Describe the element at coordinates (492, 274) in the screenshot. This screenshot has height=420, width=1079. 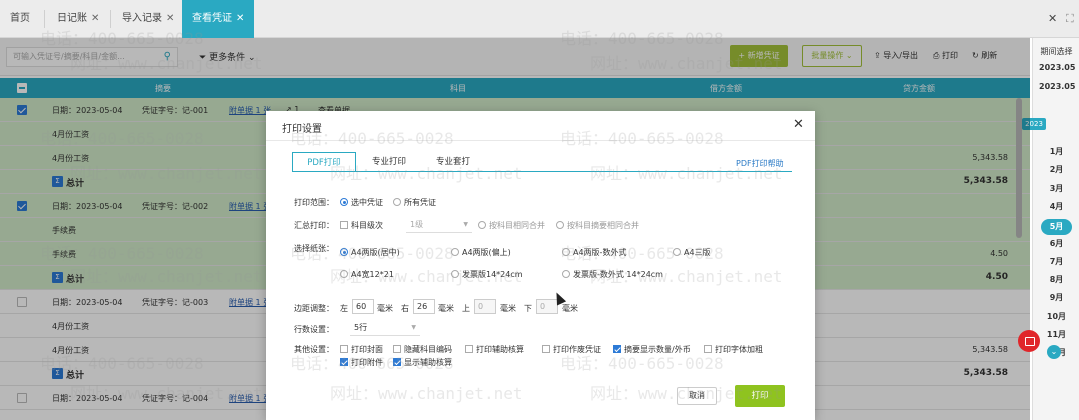
I see `radio-label: 发票版14*24cm` at that location.